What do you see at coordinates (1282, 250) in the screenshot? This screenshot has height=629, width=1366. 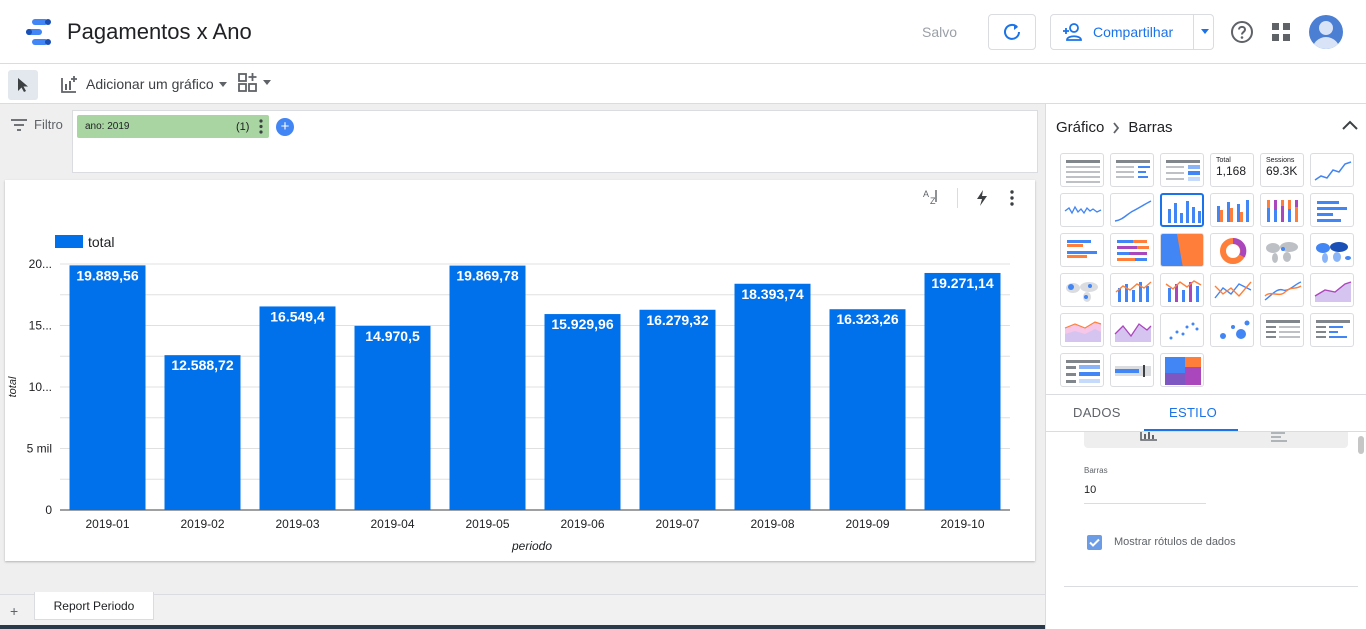 I see `chart-type-geo-map` at bounding box center [1282, 250].